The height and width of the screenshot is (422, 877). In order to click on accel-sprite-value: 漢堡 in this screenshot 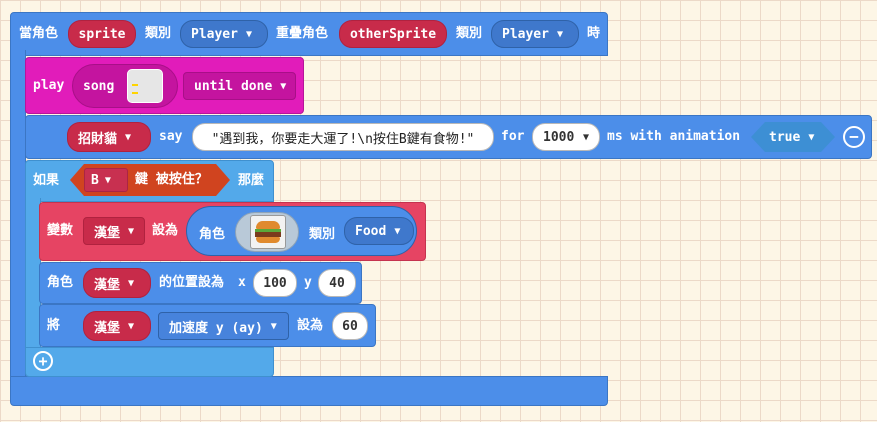, I will do `click(107, 328)`.